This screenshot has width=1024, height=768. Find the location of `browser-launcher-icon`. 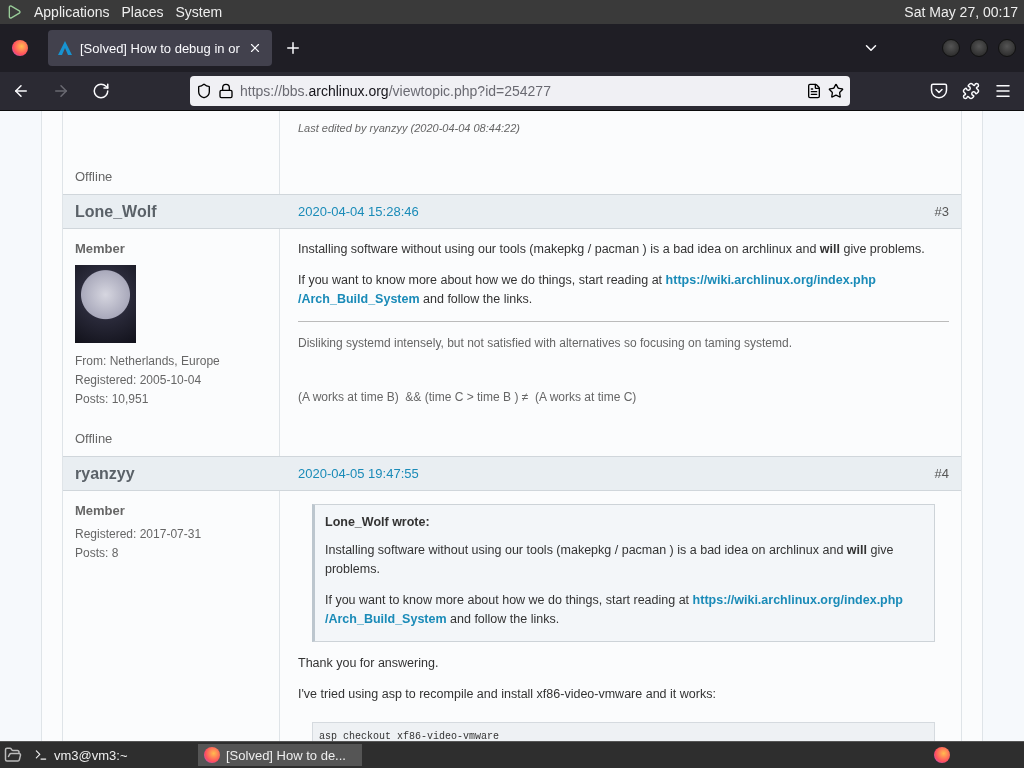

browser-launcher-icon is located at coordinates (942, 755).